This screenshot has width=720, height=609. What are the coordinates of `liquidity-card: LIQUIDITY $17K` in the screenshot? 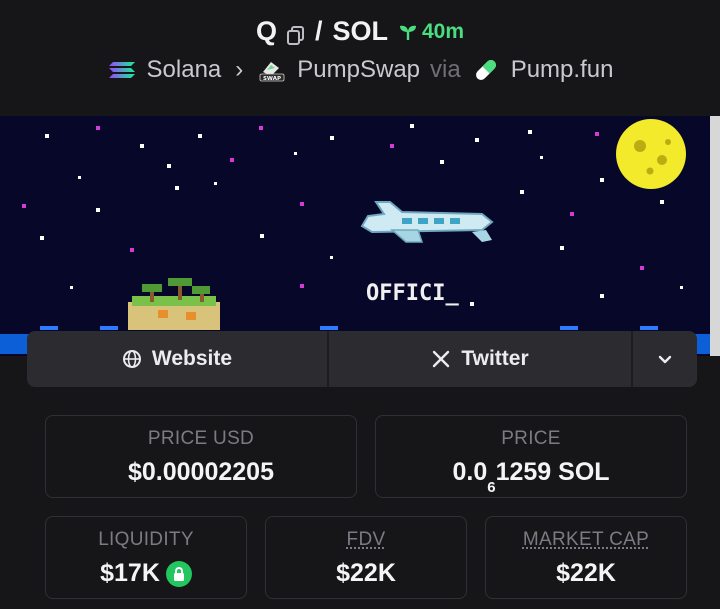 It's located at (146, 557).